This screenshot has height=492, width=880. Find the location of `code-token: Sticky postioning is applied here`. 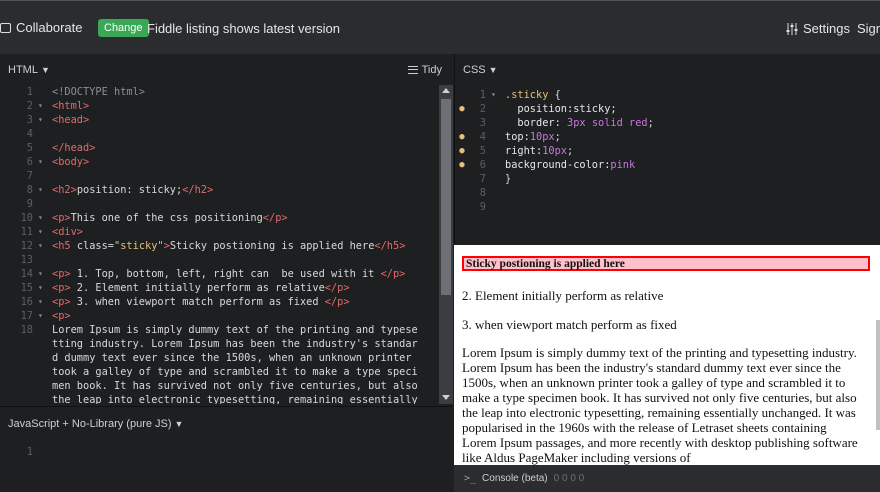

code-token: Sticky postioning is applied here is located at coordinates (272, 246).